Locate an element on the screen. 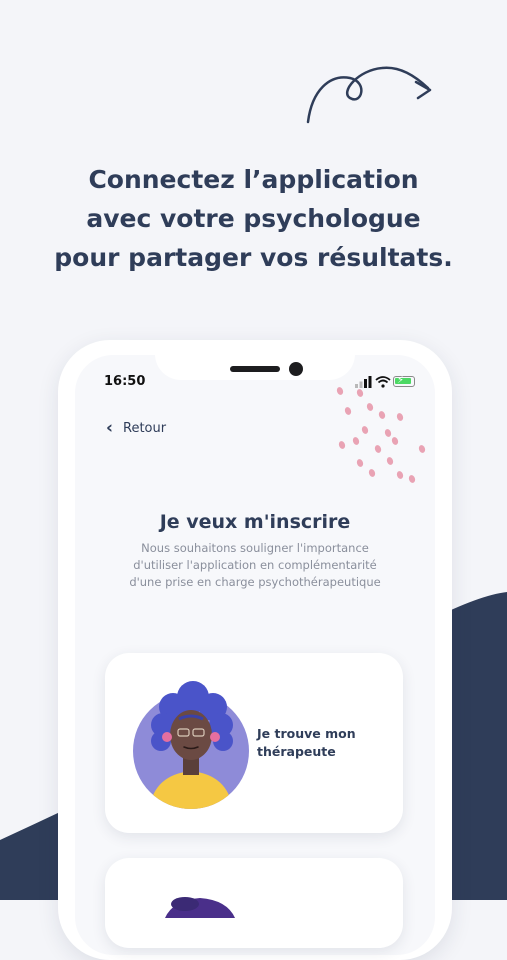 This screenshot has width=507, height=960. status-time: 16:50 is located at coordinates (125, 381).